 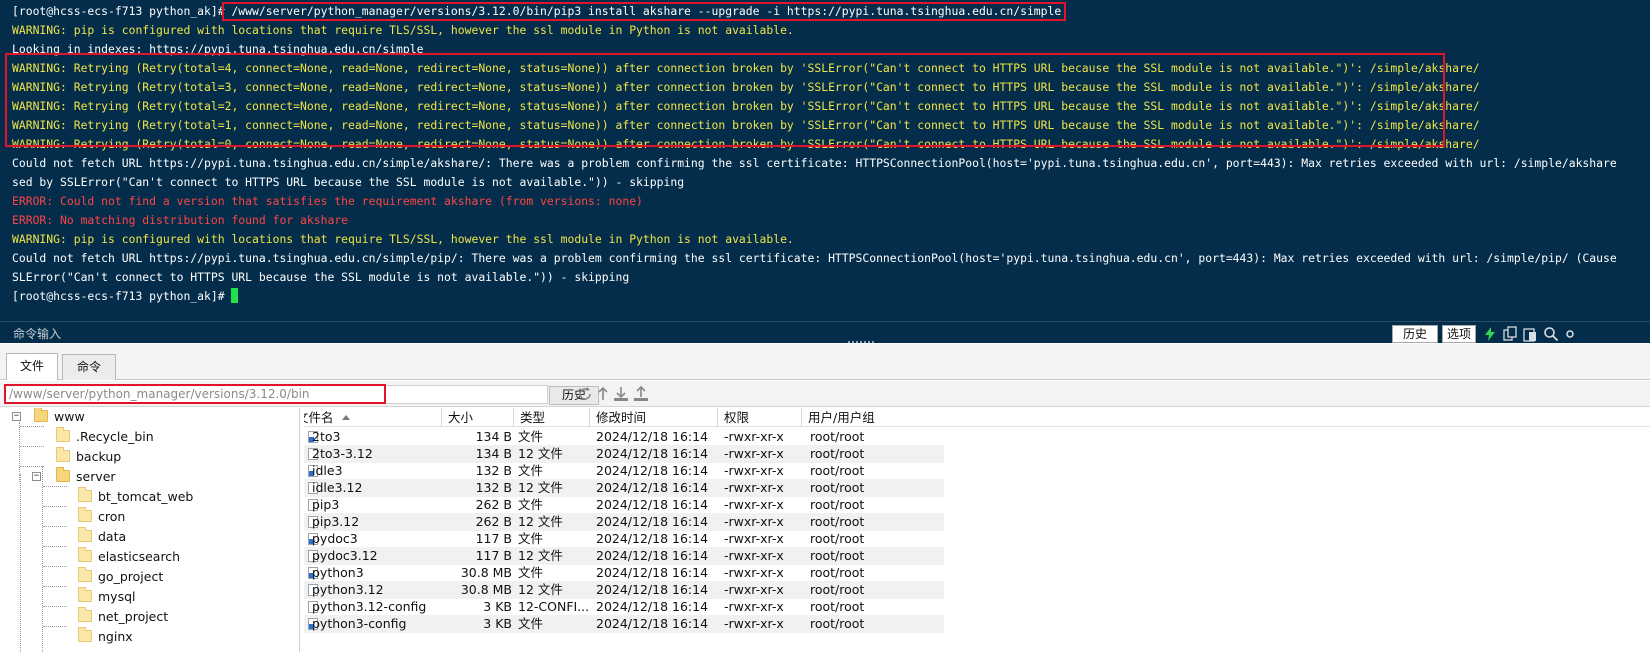 What do you see at coordinates (621, 394) in the screenshot?
I see `download-icon` at bounding box center [621, 394].